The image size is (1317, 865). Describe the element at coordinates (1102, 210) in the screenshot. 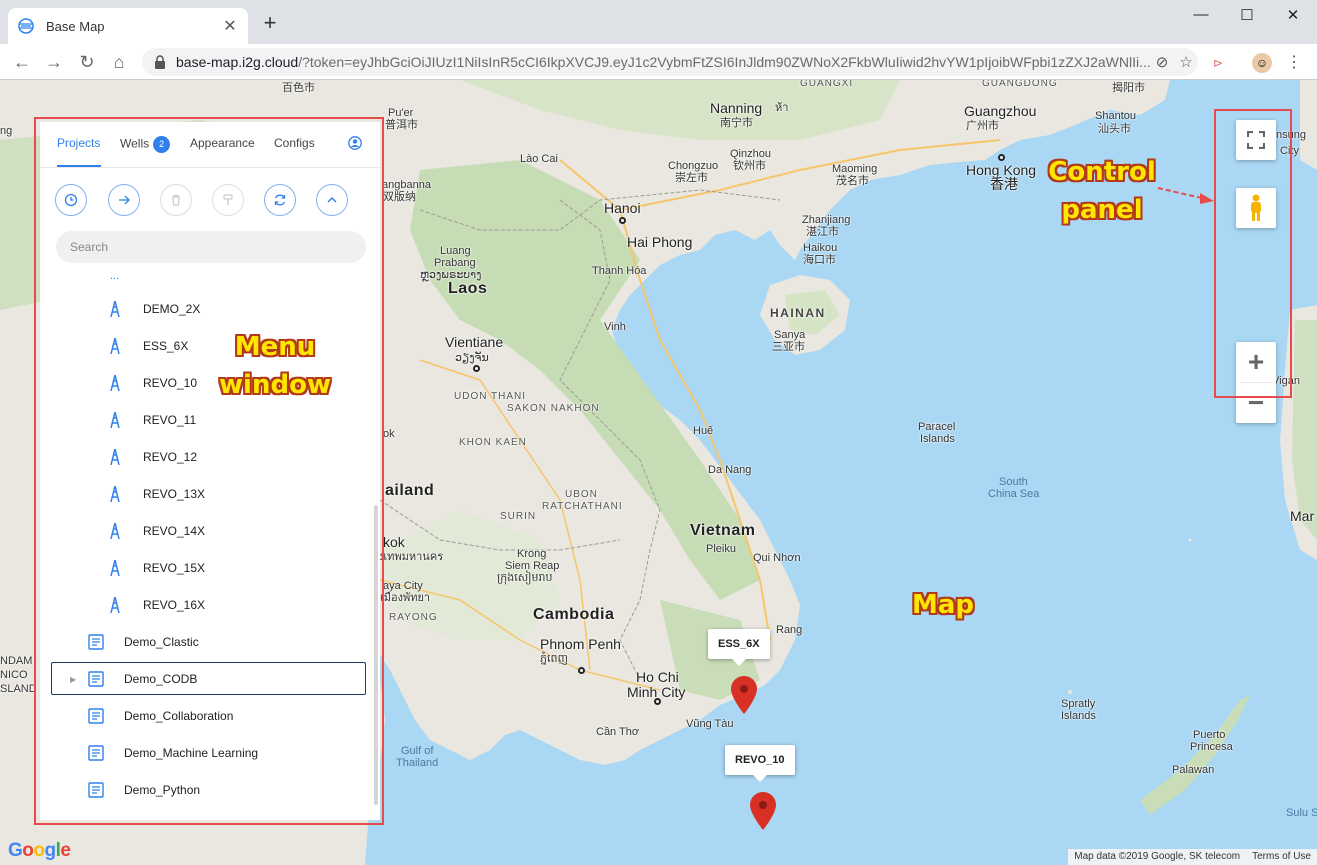

I see `annotation-line: panel` at that location.